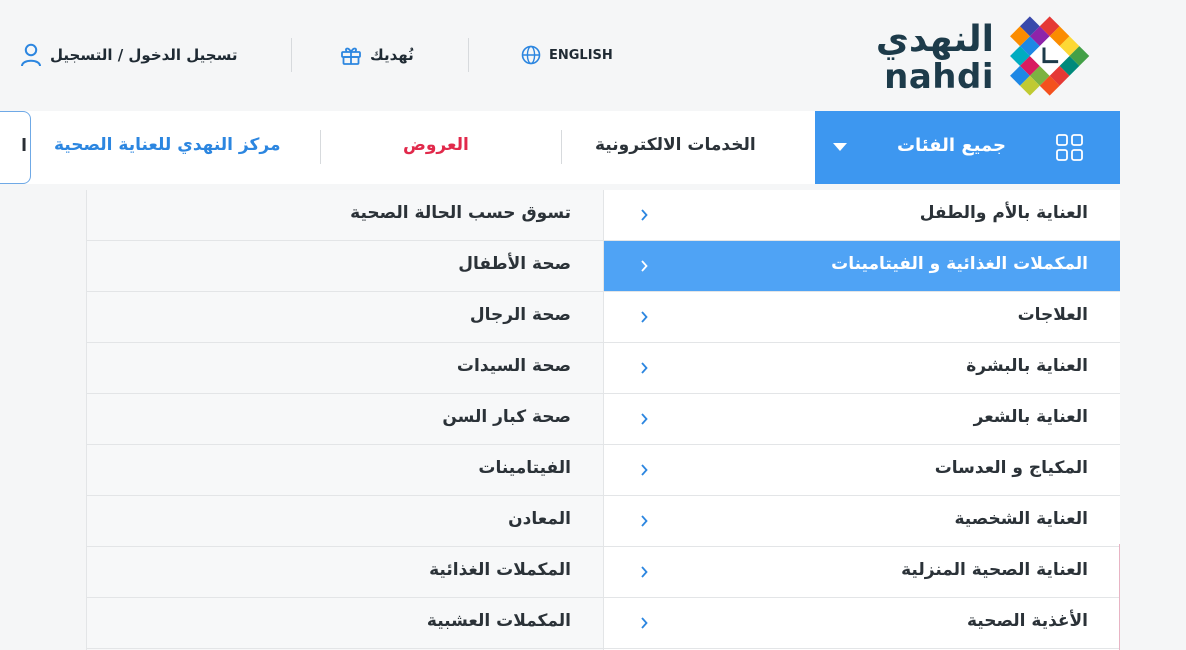  I want to click on category-label: العناية الصحية المنزلية, so click(994, 570).